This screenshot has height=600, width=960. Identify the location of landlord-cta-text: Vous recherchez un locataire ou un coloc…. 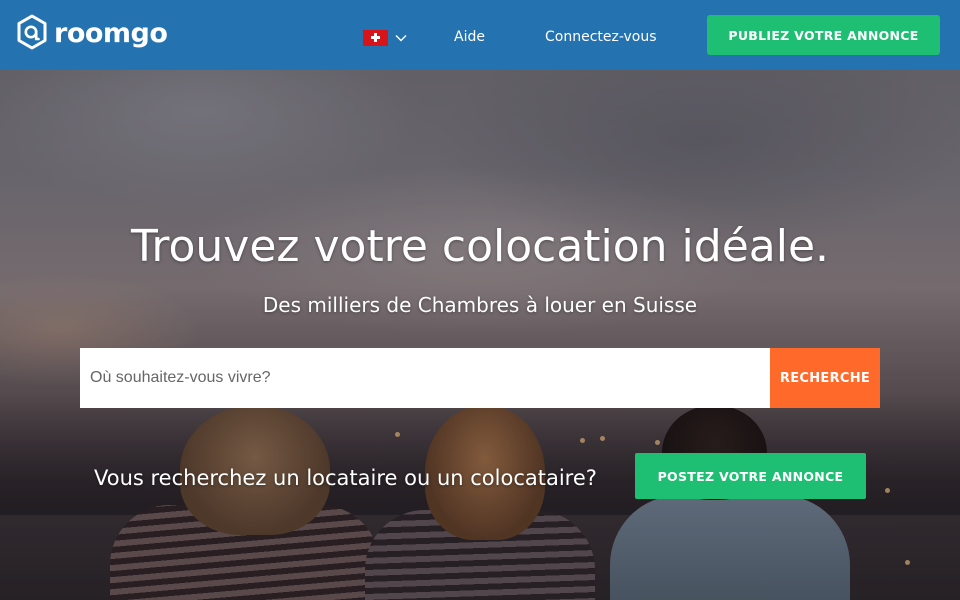
(345, 478).